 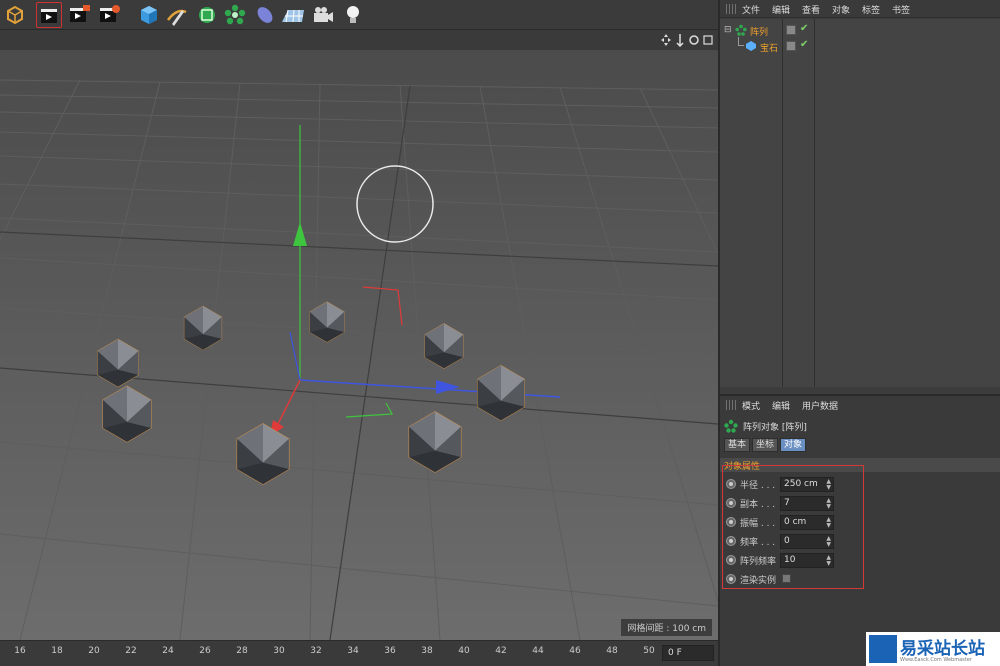 What do you see at coordinates (131, 651) in the screenshot?
I see `timeline-tick: 22` at bounding box center [131, 651].